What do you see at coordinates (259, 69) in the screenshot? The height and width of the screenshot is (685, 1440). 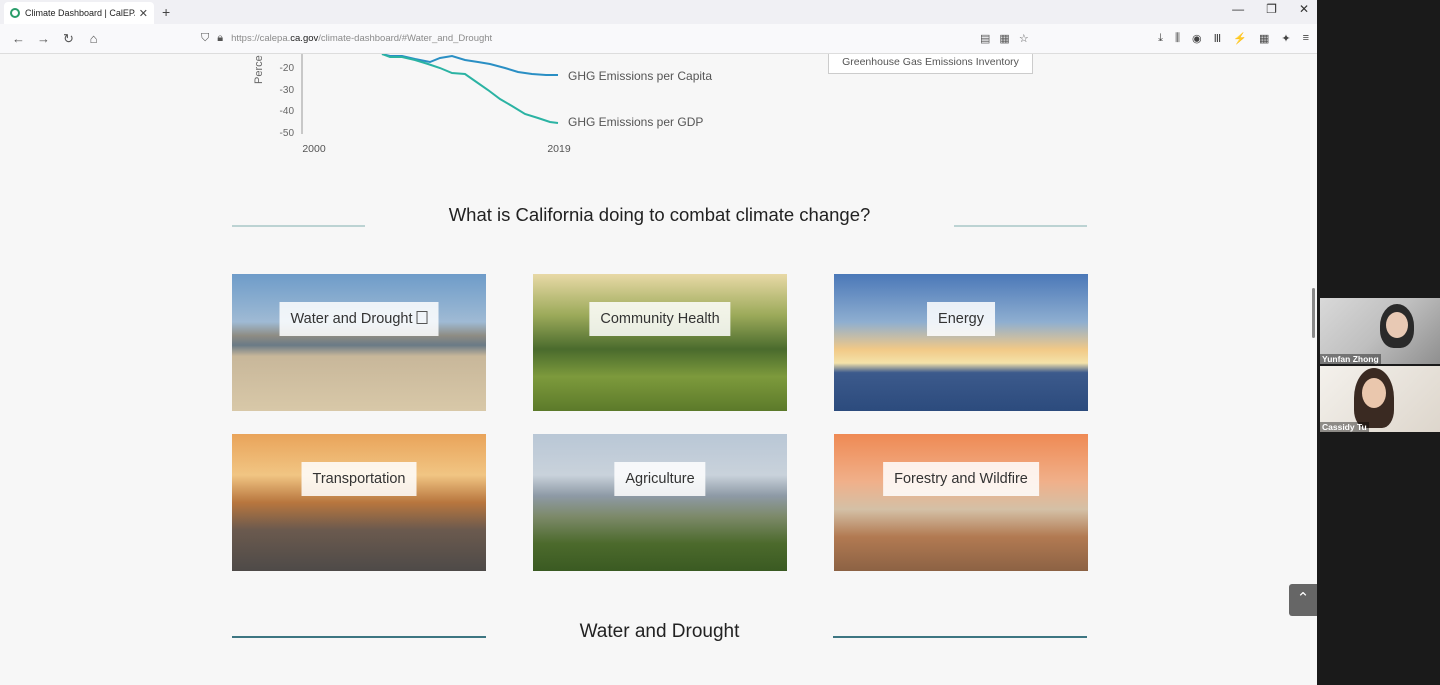 I see `y-axis-label: Perce` at bounding box center [259, 69].